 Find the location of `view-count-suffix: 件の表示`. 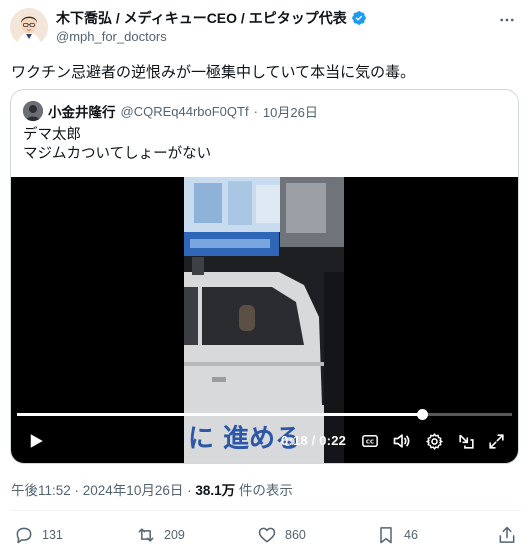

view-count-suffix: 件の表示 is located at coordinates (264, 490).